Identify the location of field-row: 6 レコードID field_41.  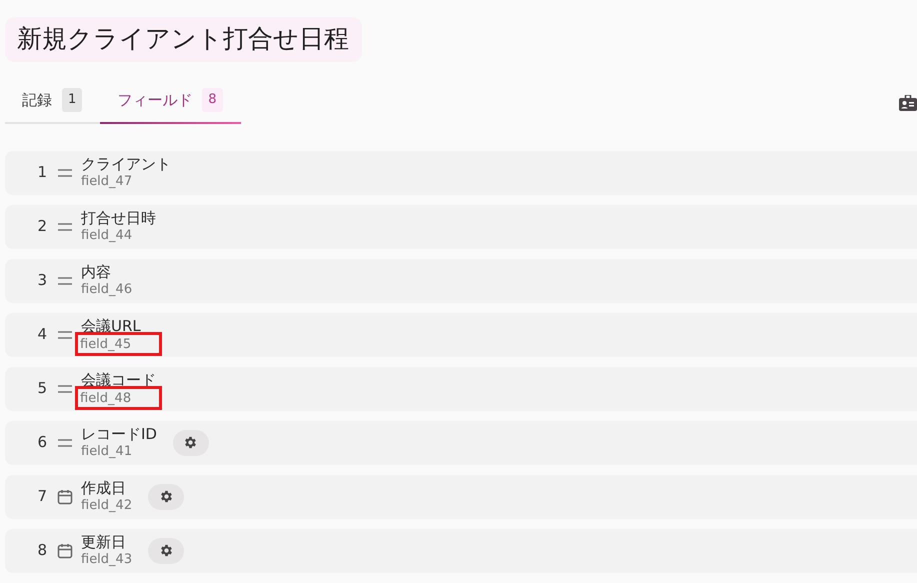
(461, 442).